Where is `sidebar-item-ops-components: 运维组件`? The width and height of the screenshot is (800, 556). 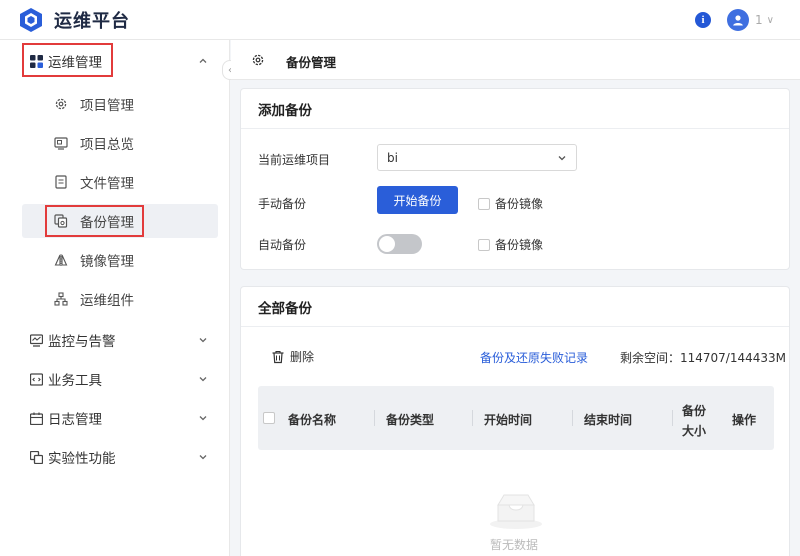
sidebar-item-ops-components: 运维组件 is located at coordinates (120, 299).